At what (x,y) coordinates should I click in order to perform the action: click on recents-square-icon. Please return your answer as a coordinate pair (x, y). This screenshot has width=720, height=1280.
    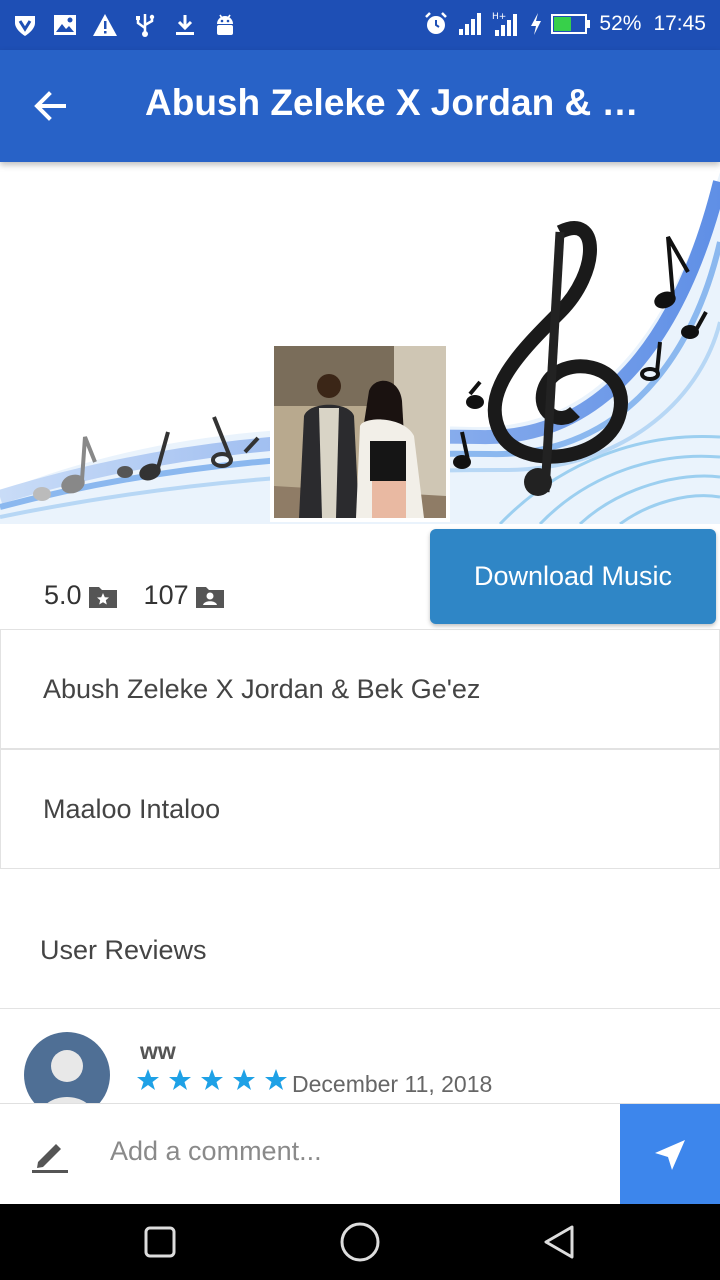
    Looking at the image, I should click on (160, 1242).